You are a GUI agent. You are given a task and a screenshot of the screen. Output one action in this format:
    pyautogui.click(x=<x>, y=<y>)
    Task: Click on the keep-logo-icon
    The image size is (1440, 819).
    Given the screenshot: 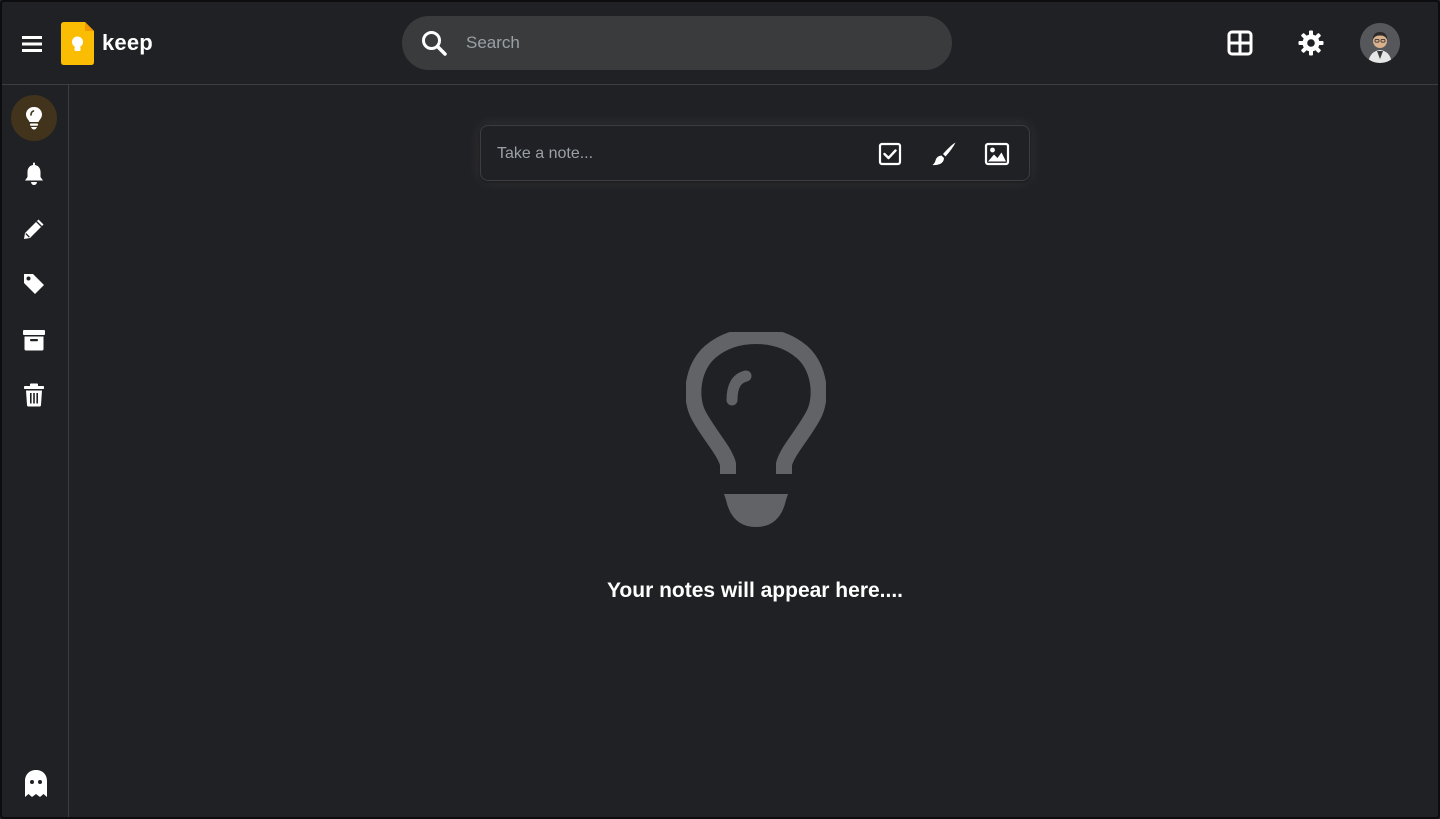 What is the action you would take?
    pyautogui.click(x=77, y=43)
    